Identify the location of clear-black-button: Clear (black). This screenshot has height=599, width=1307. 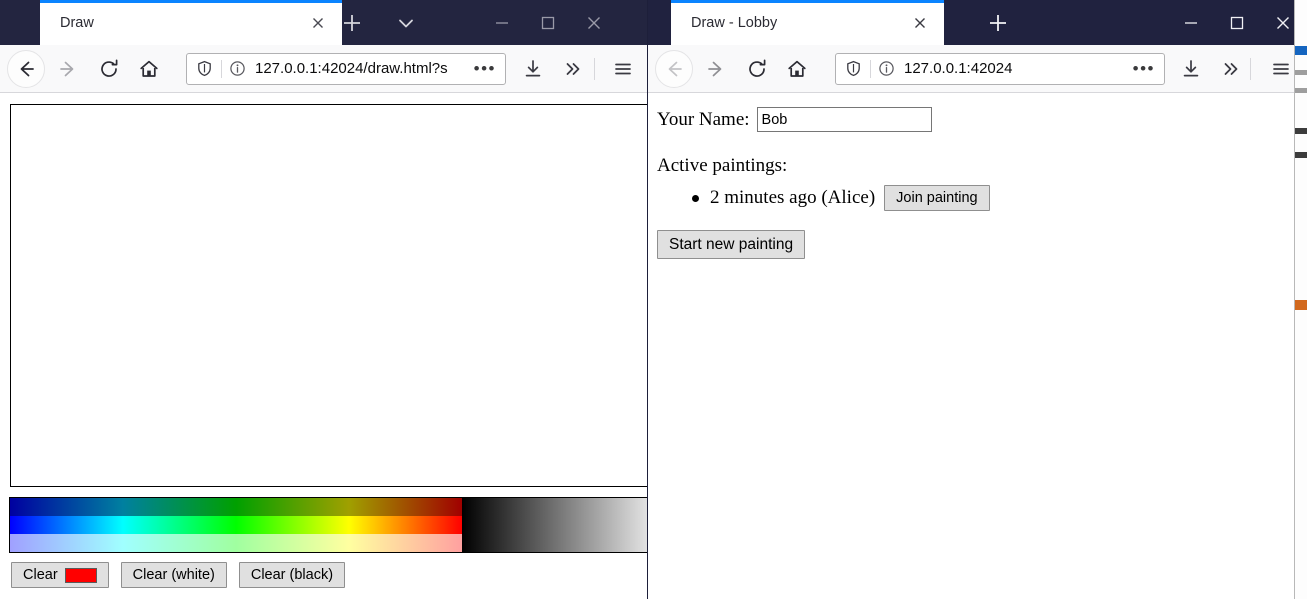
(292, 575).